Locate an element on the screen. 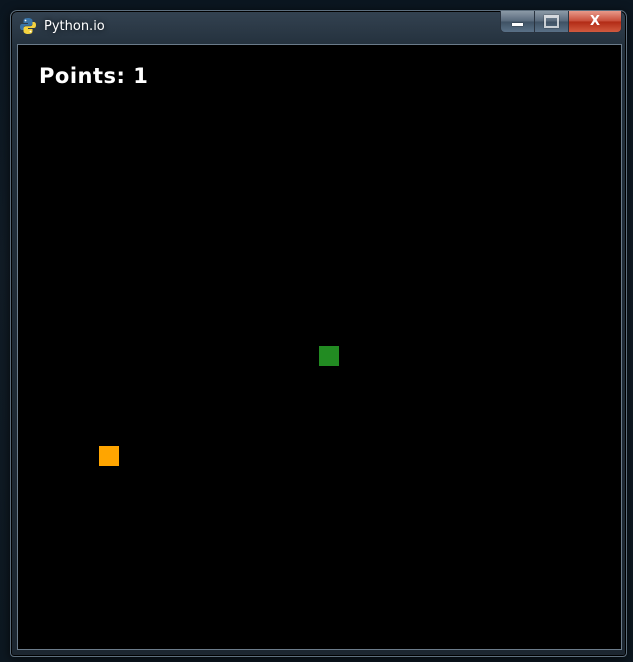  minimize-button is located at coordinates (518, 21).